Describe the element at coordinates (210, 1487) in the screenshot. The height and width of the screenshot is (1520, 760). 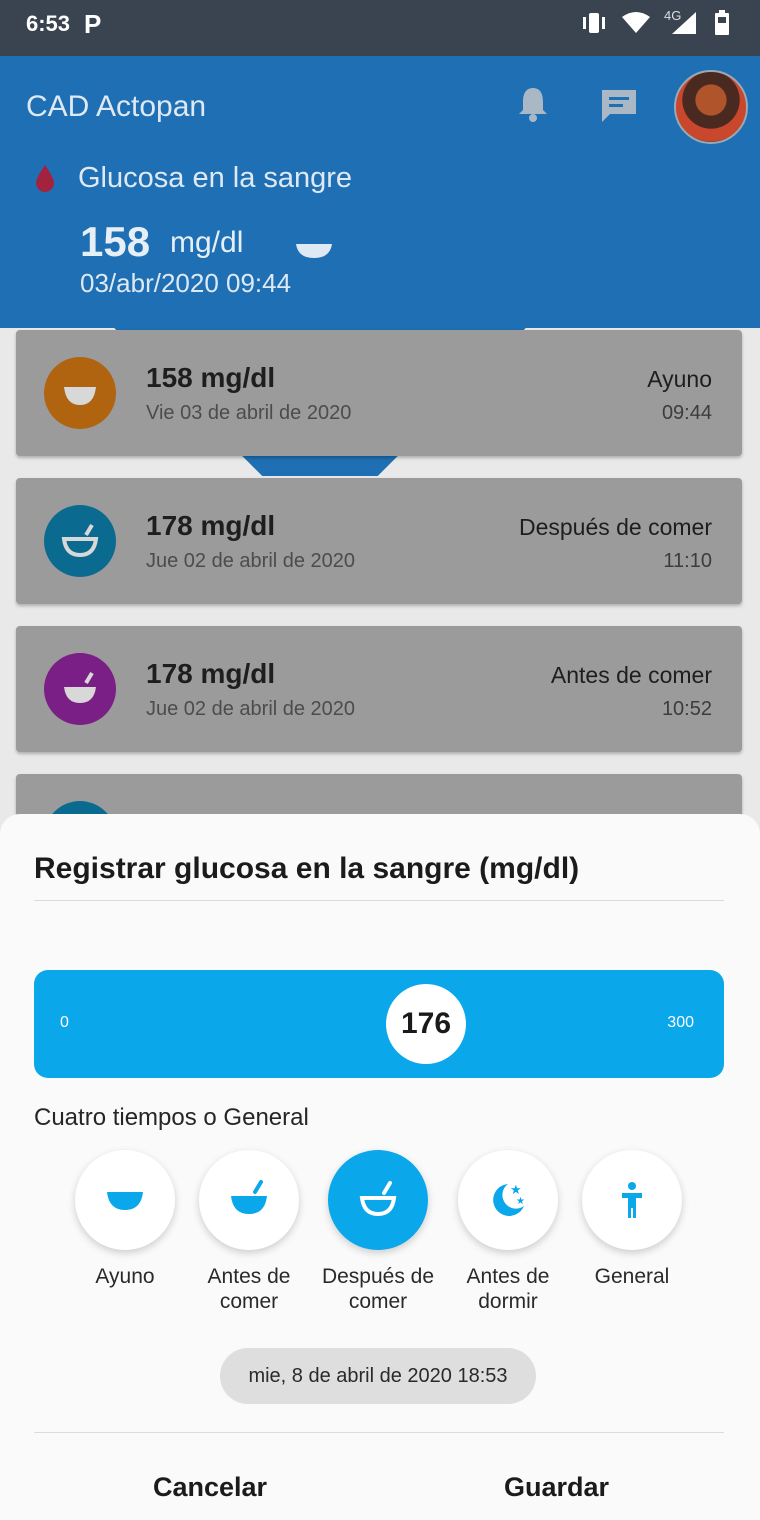
I see `cancel-button: Cancelar` at that location.